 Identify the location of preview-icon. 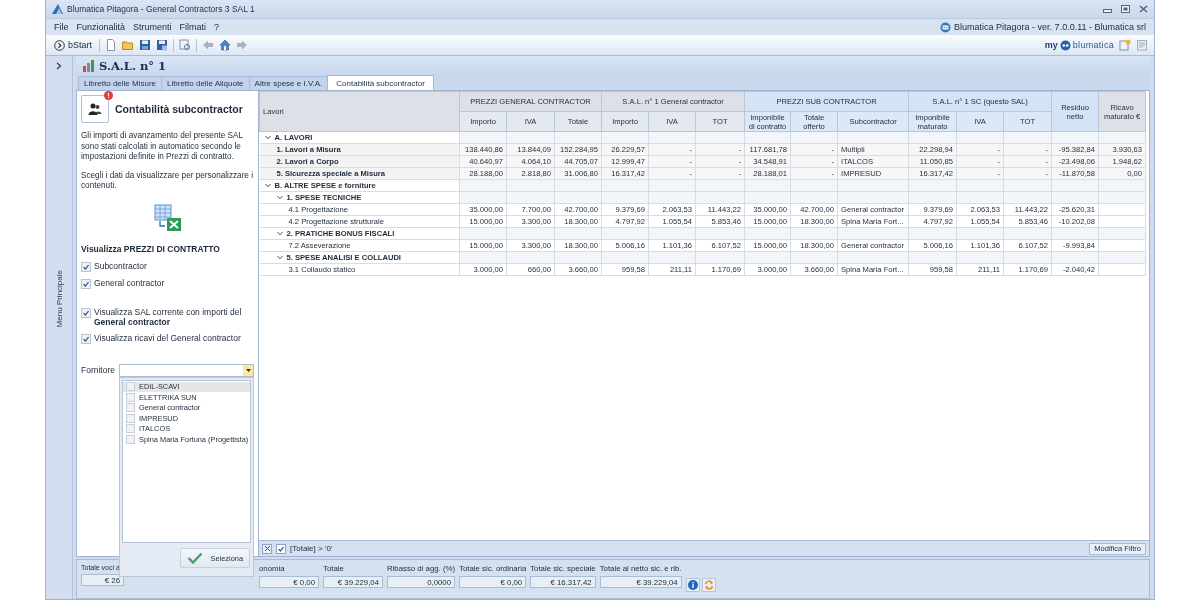
(185, 45).